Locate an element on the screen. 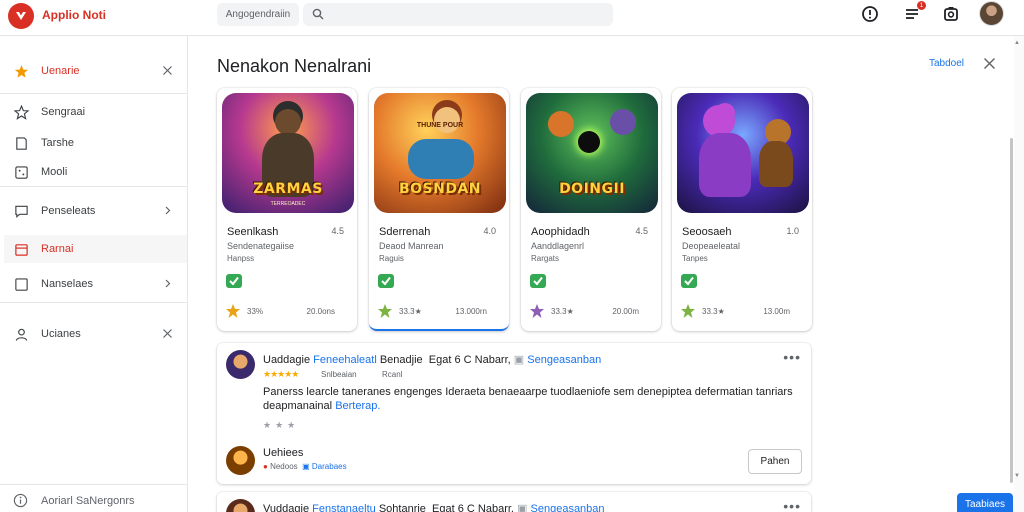 This screenshot has height=512, width=1024. avatar is located at coordinates (991, 13).